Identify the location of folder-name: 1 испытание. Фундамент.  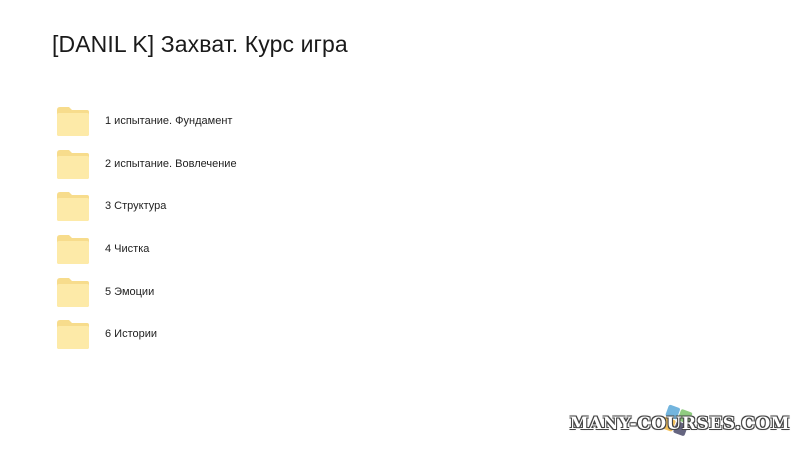
(169, 121).